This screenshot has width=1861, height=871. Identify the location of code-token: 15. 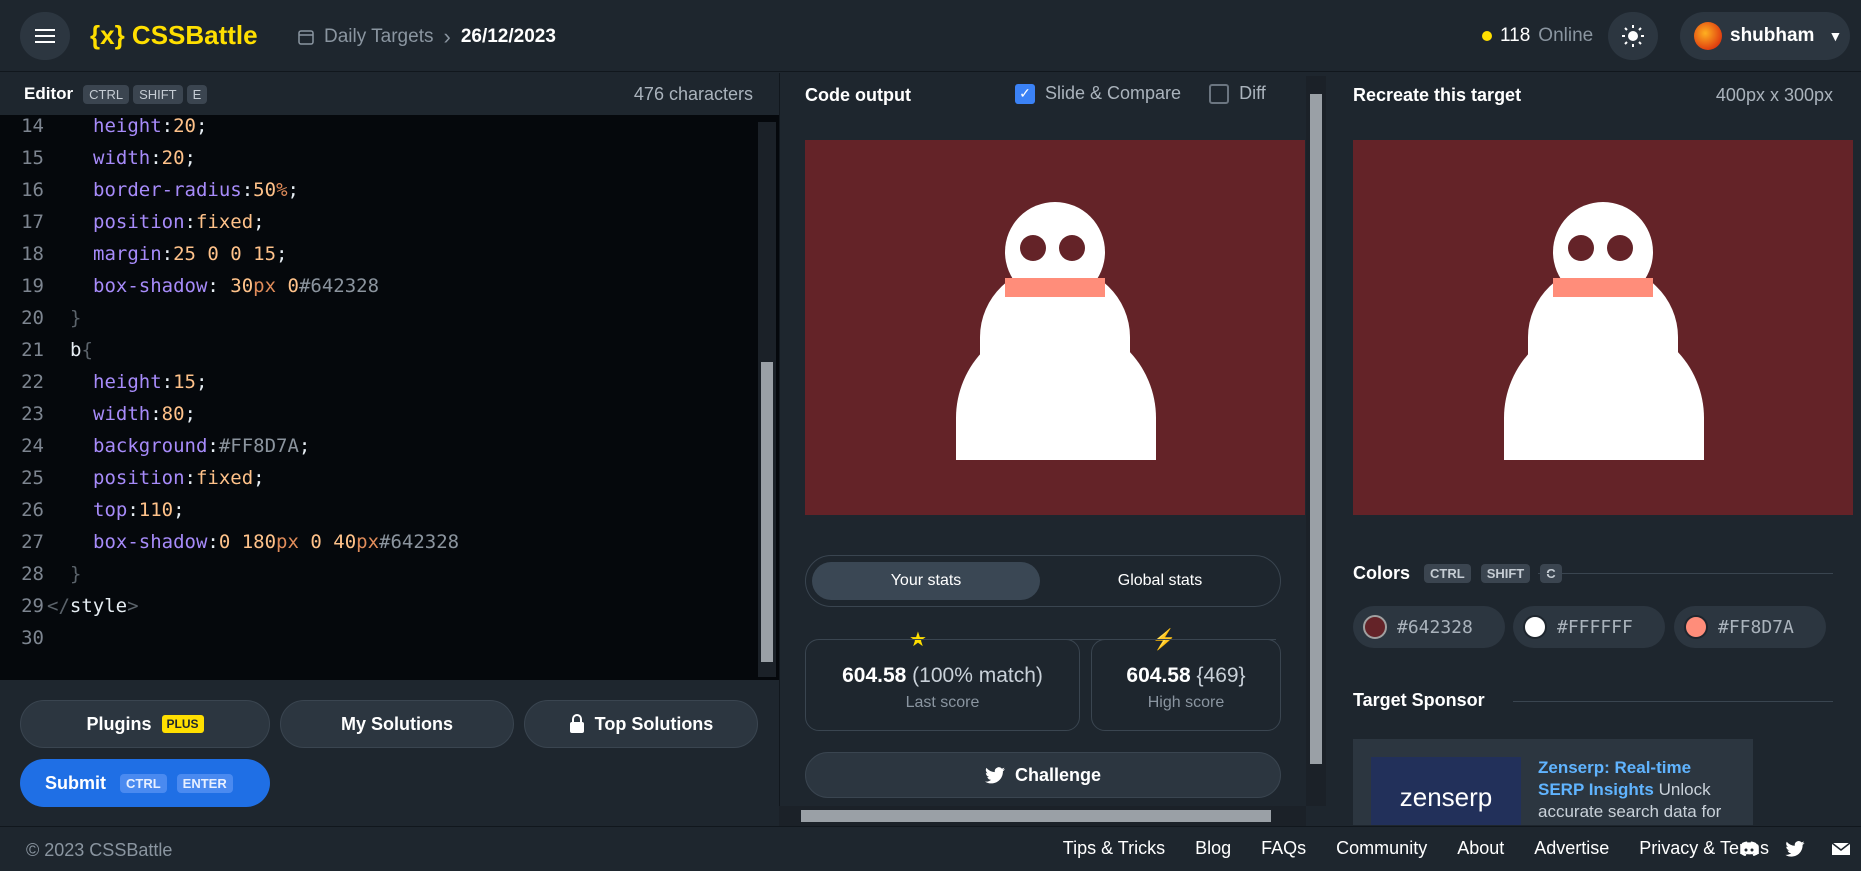
(184, 382).